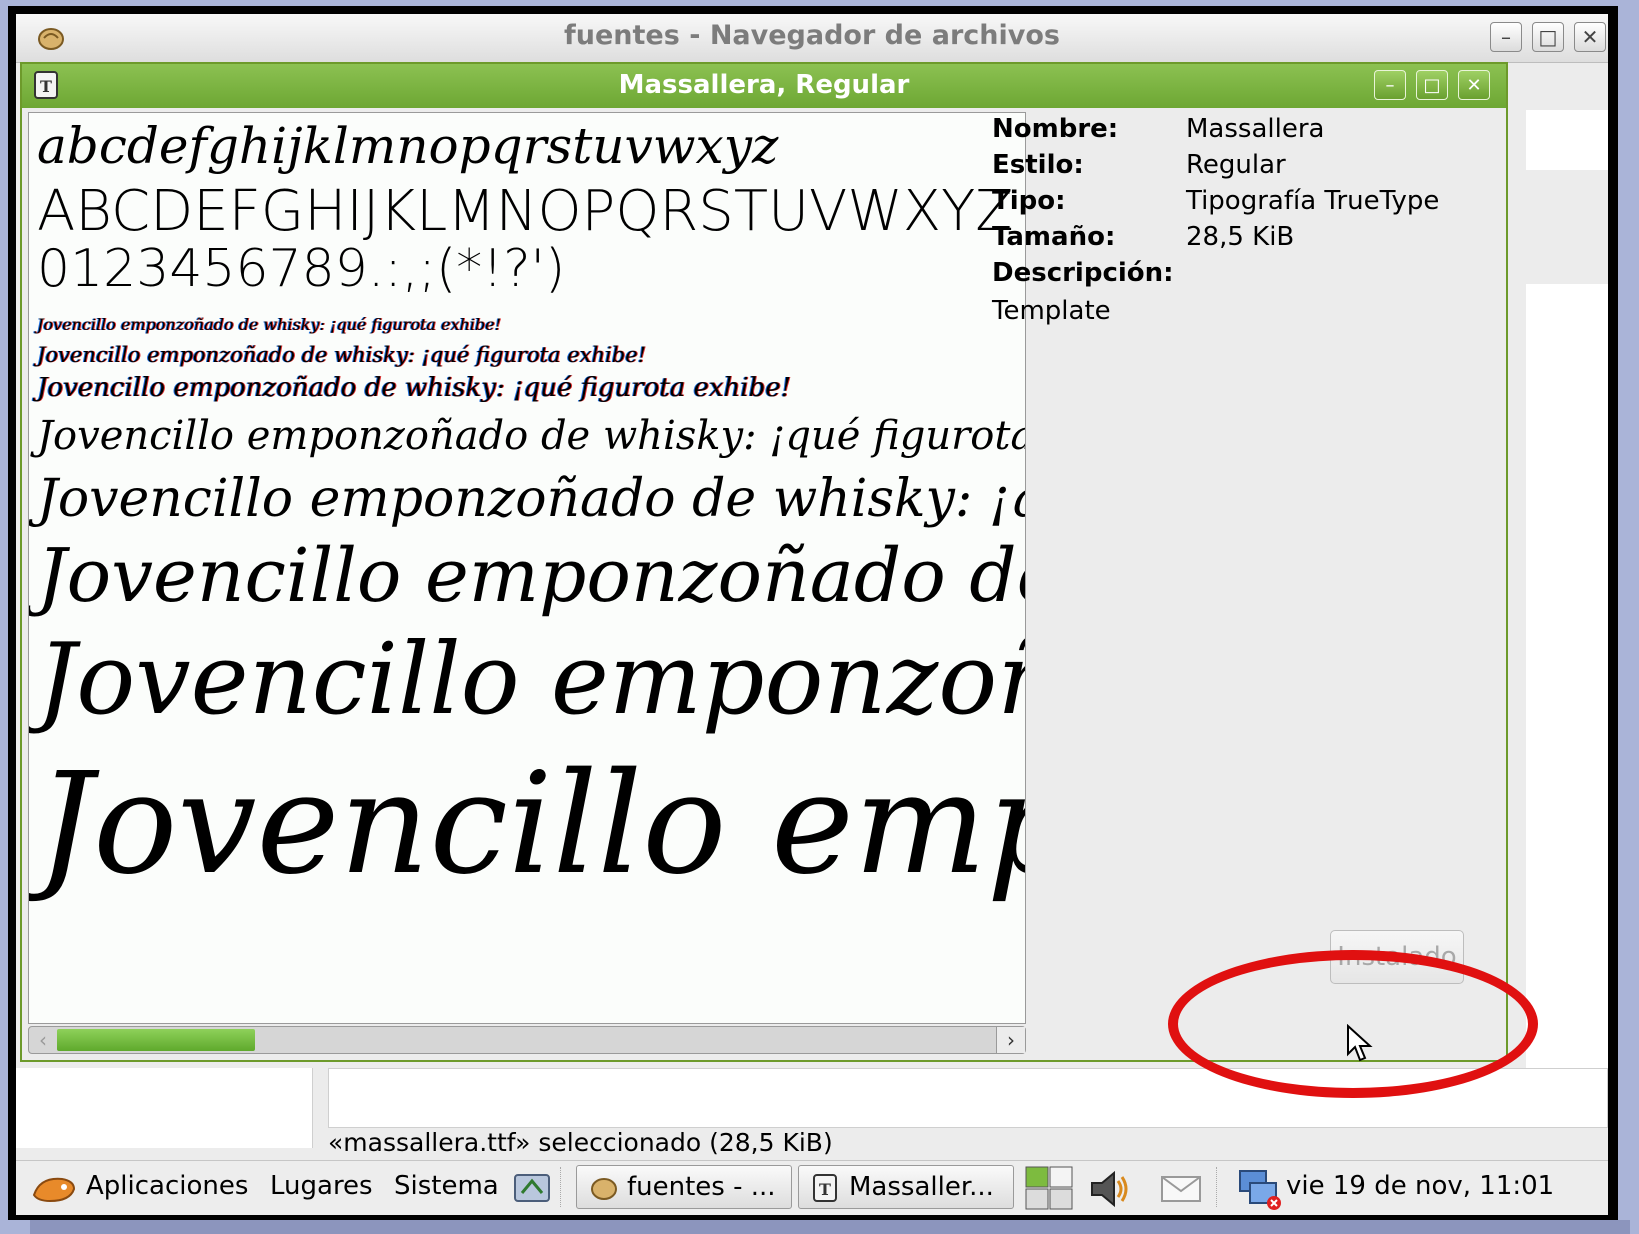 Image resolution: width=1639 pixels, height=1234 pixels. I want to click on chevron-right-icon: ›, so click(1011, 1040).